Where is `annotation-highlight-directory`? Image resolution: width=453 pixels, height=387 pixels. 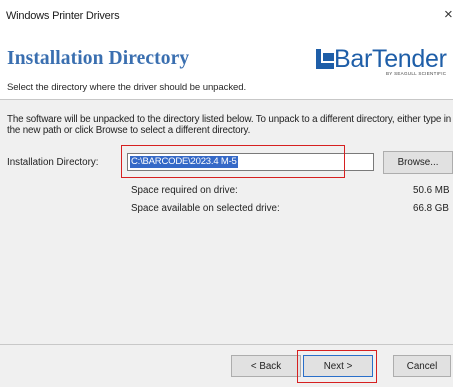 annotation-highlight-directory is located at coordinates (233, 161).